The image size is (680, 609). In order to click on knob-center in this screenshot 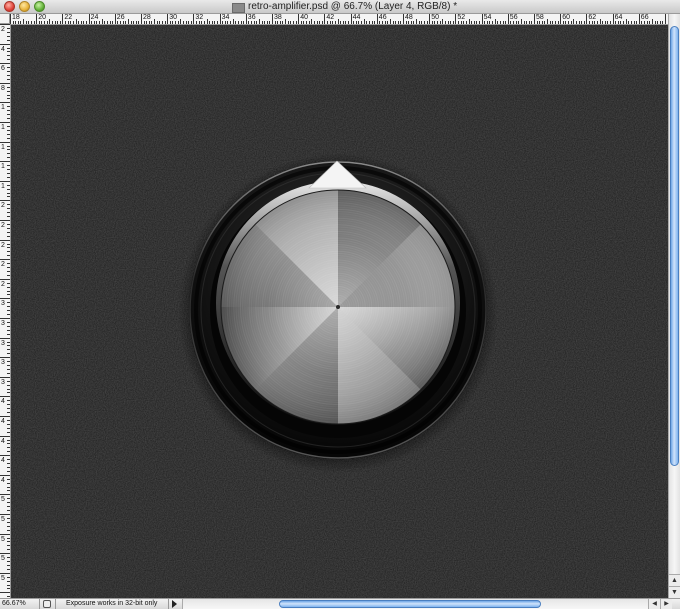, I will do `click(338, 307)`.